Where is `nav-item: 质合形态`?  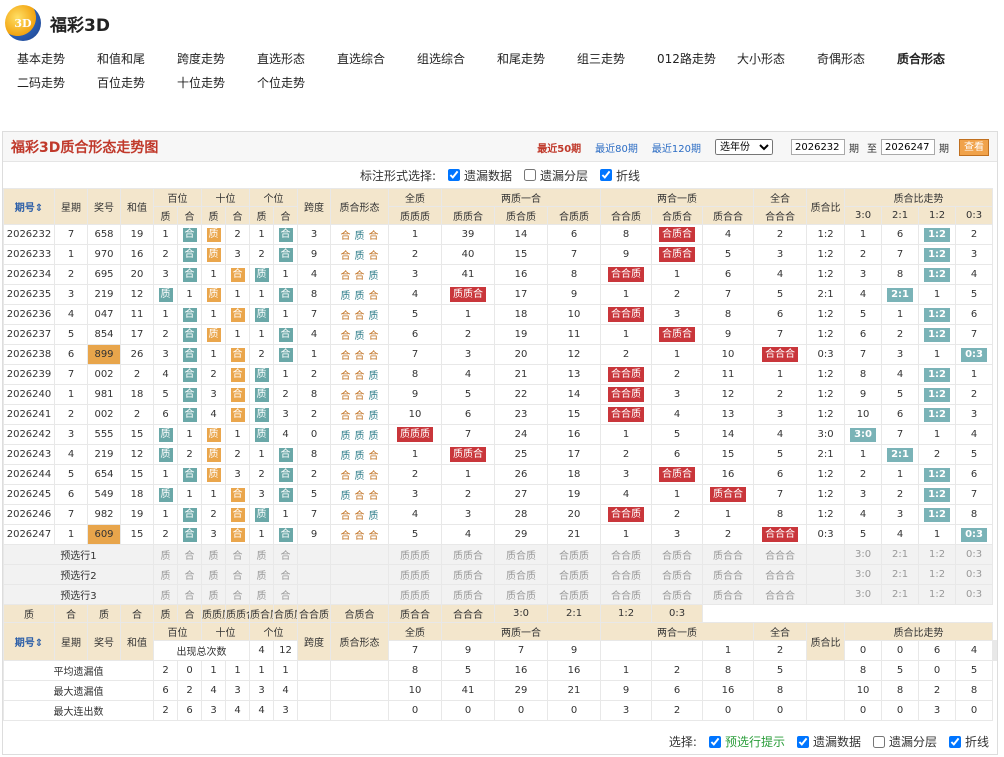
nav-item: 质合形态 is located at coordinates (937, 58).